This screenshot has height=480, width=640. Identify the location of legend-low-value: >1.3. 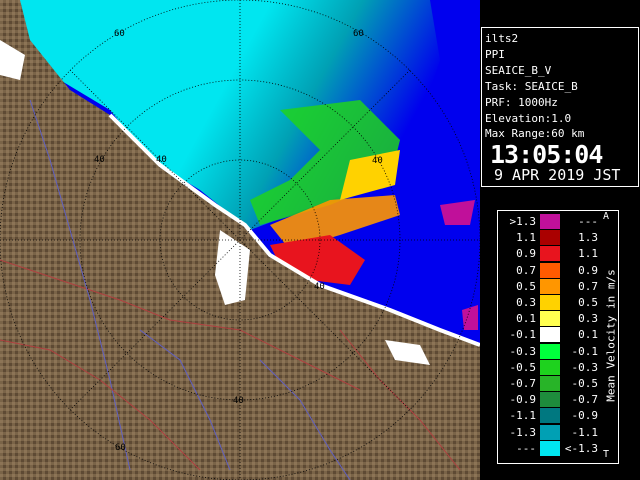
(523, 221).